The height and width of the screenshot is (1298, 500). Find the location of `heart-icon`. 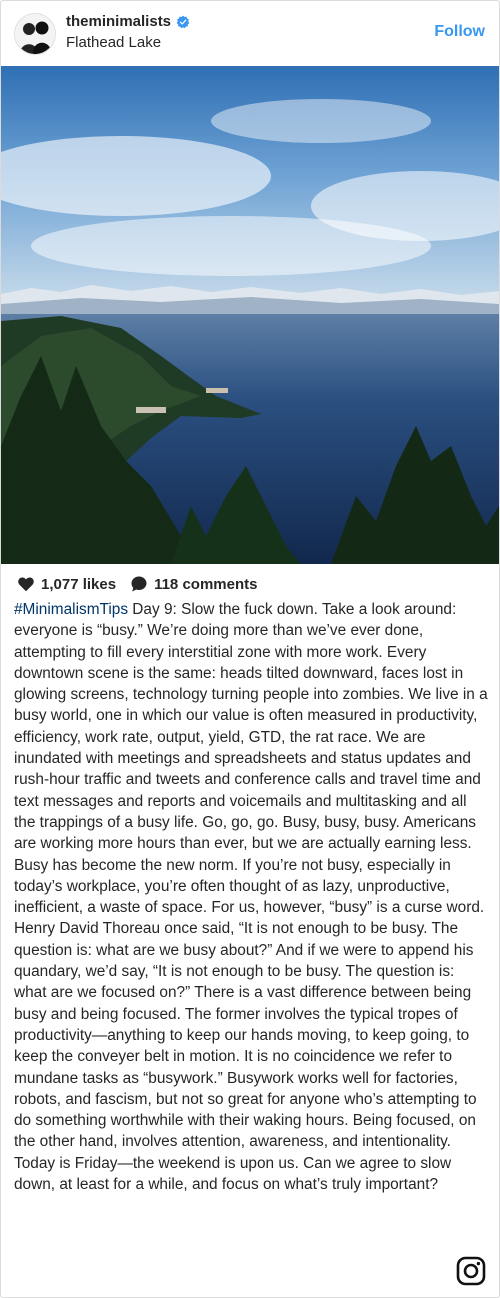

heart-icon is located at coordinates (26, 584).